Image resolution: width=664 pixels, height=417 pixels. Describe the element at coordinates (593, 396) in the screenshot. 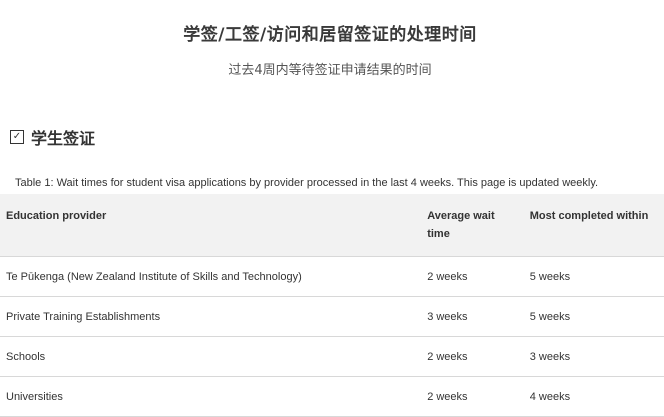

I see `most-completed-cell: 4 weeks` at that location.